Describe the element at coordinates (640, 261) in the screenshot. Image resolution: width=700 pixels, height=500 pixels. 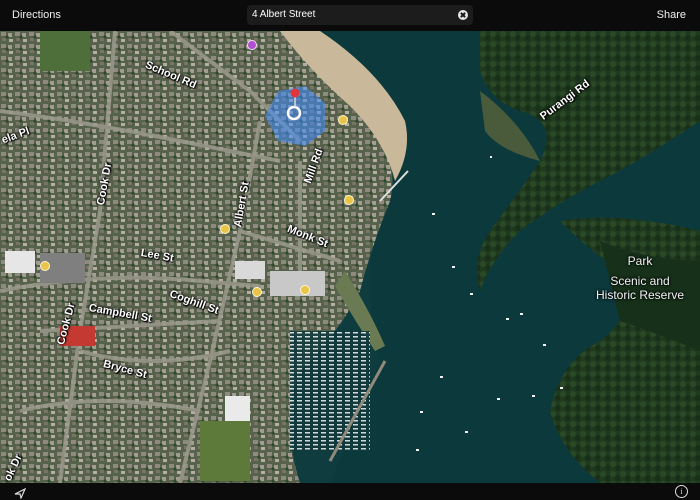
I see `park-label-line1: Park` at that location.